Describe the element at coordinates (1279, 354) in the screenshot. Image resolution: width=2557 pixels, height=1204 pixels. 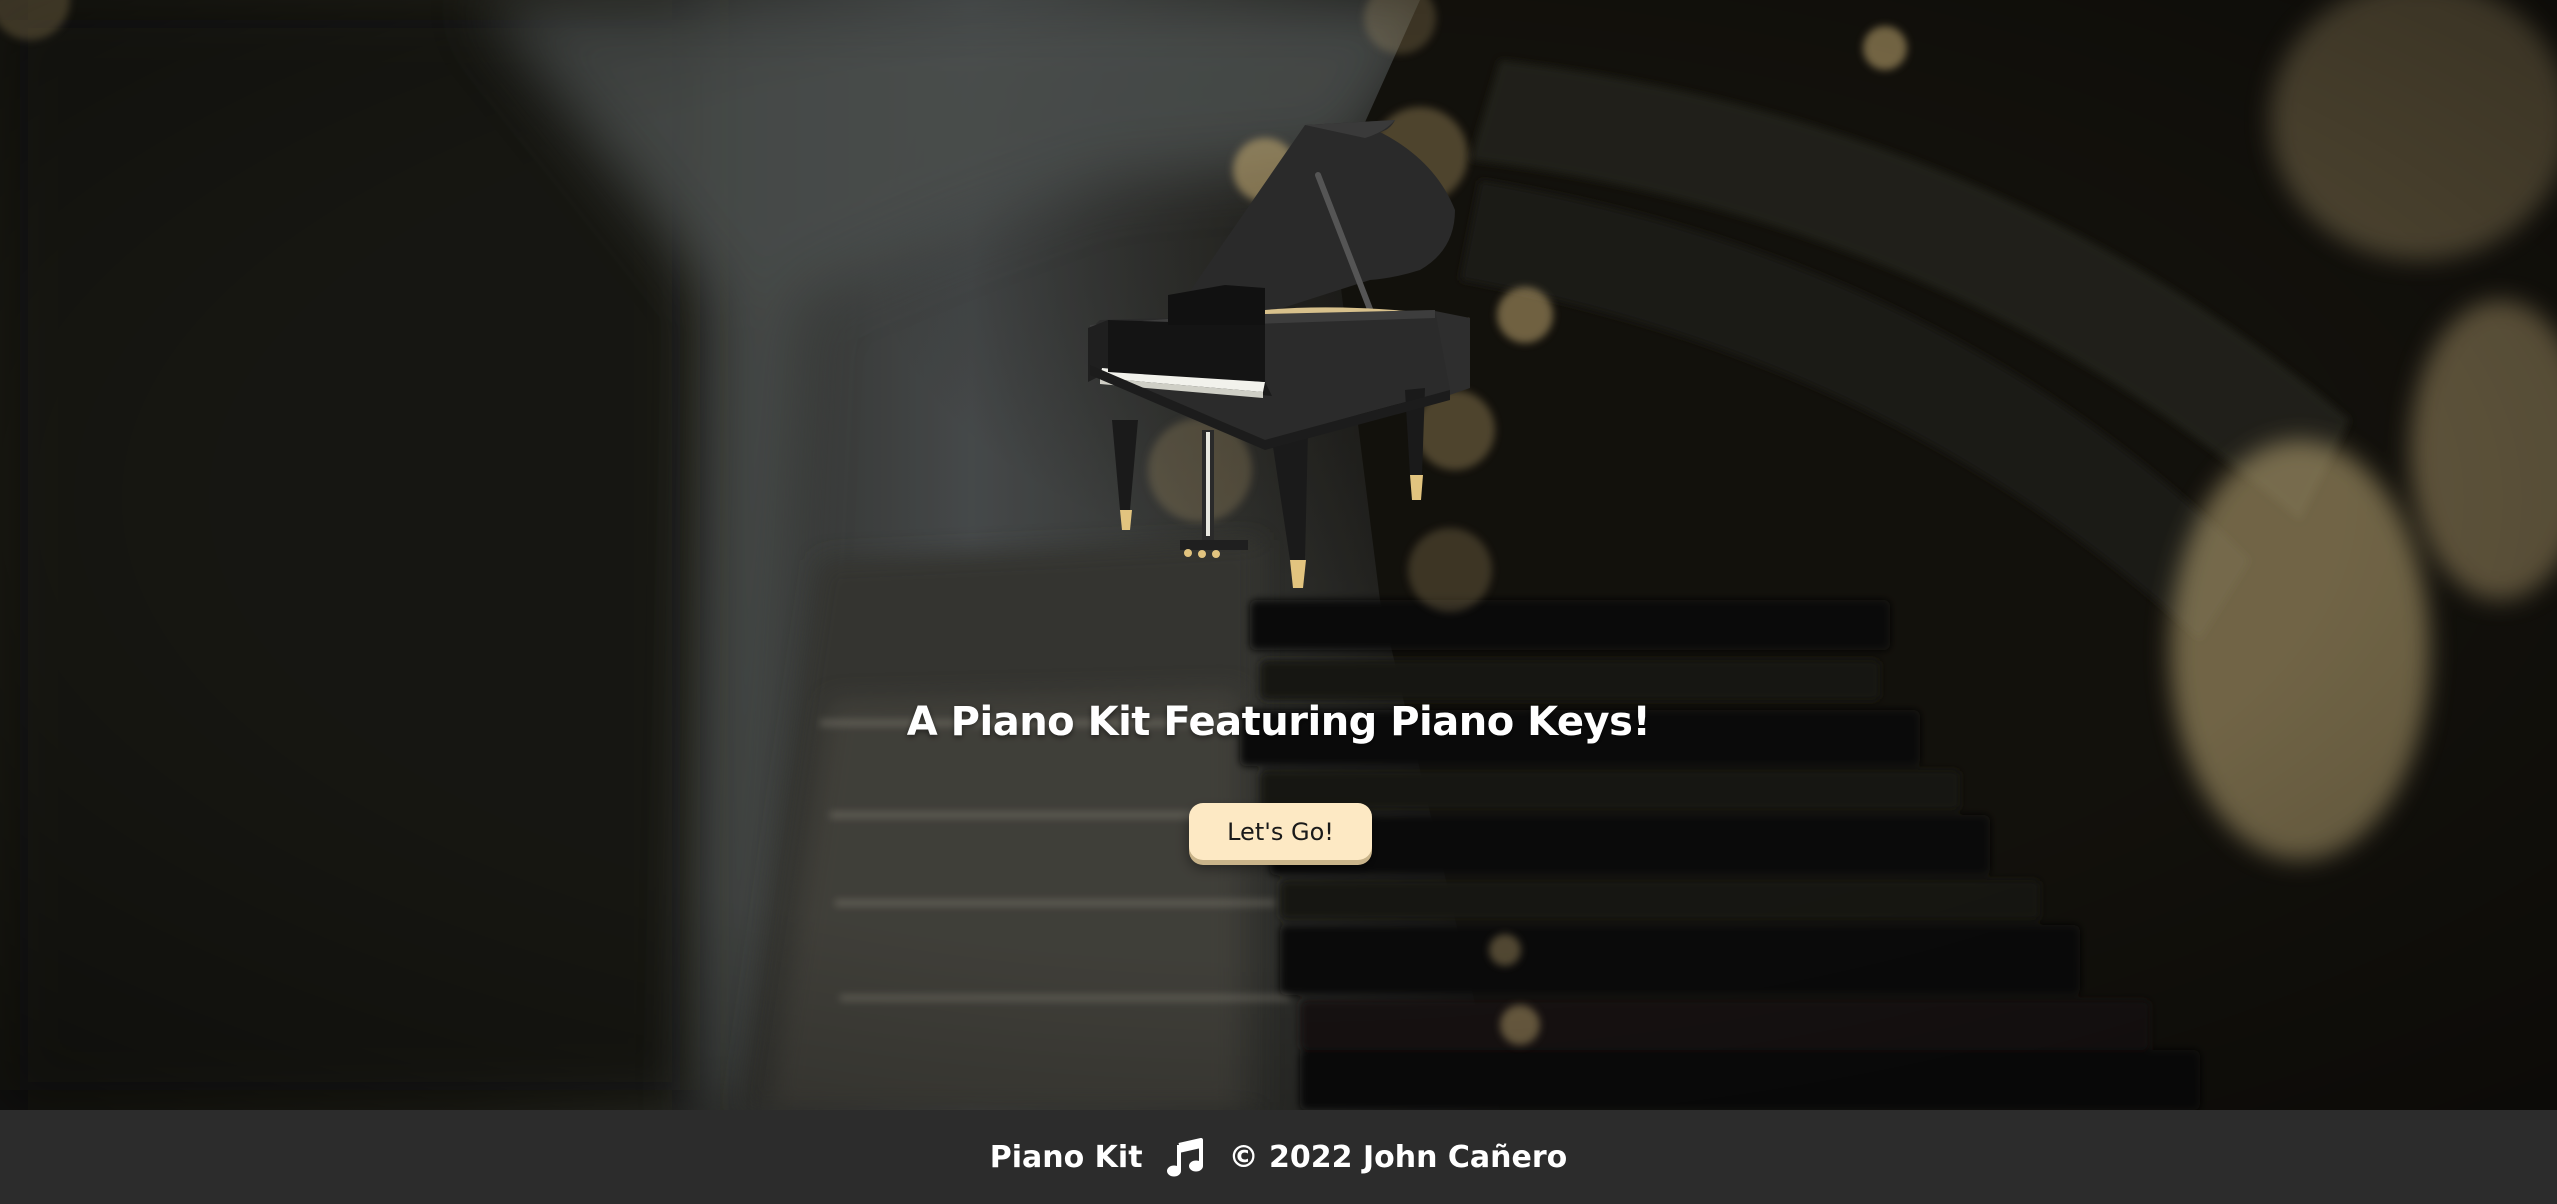
I see `grand-piano-illustration` at that location.